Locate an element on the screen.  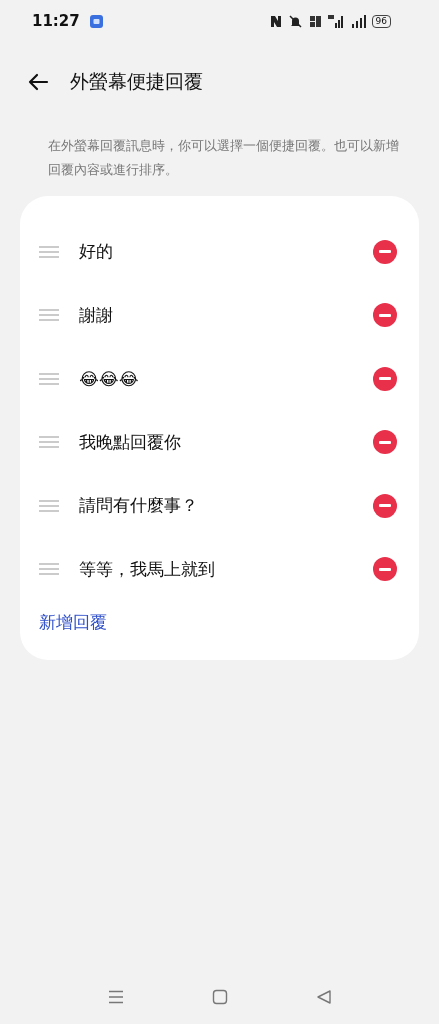
reply-text: 請問有什麼事？ is located at coordinates (139, 506).